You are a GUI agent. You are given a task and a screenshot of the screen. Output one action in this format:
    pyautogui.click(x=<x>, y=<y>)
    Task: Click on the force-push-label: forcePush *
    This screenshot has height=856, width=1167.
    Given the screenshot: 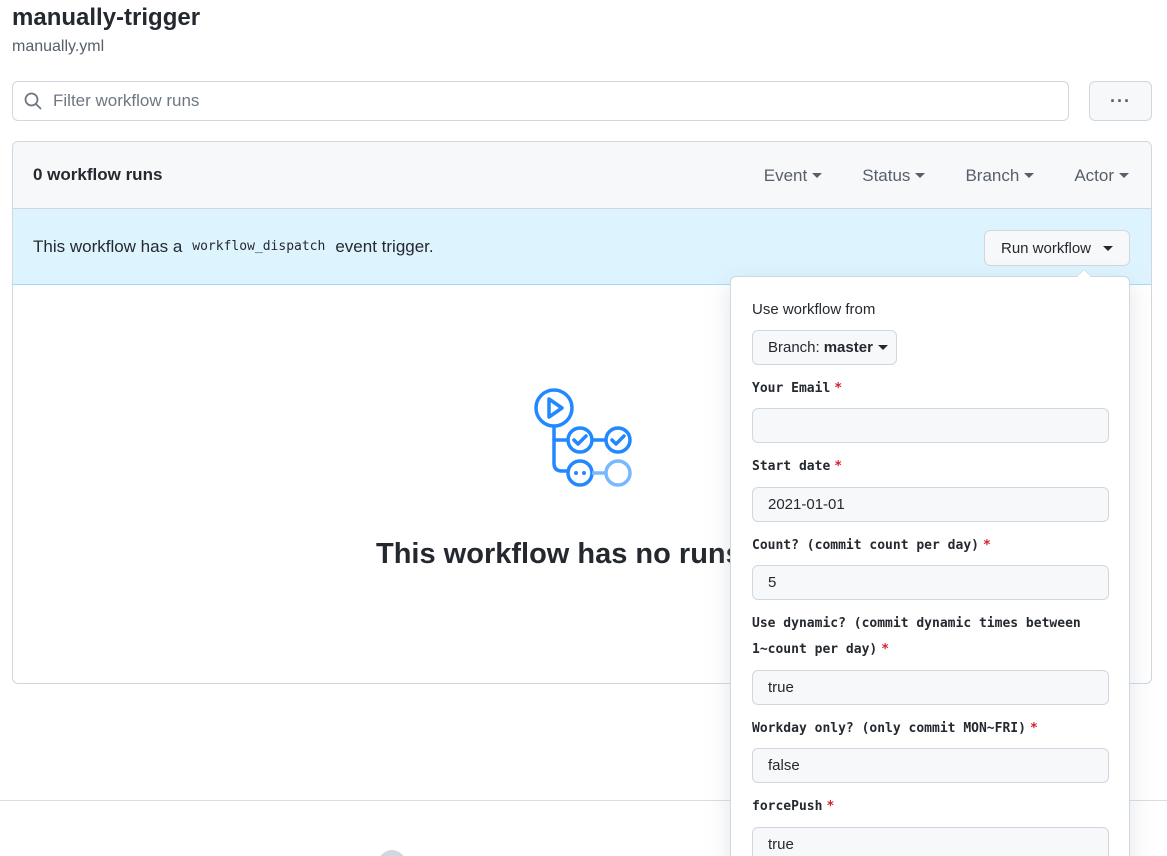 What is the action you would take?
    pyautogui.click(x=934, y=807)
    